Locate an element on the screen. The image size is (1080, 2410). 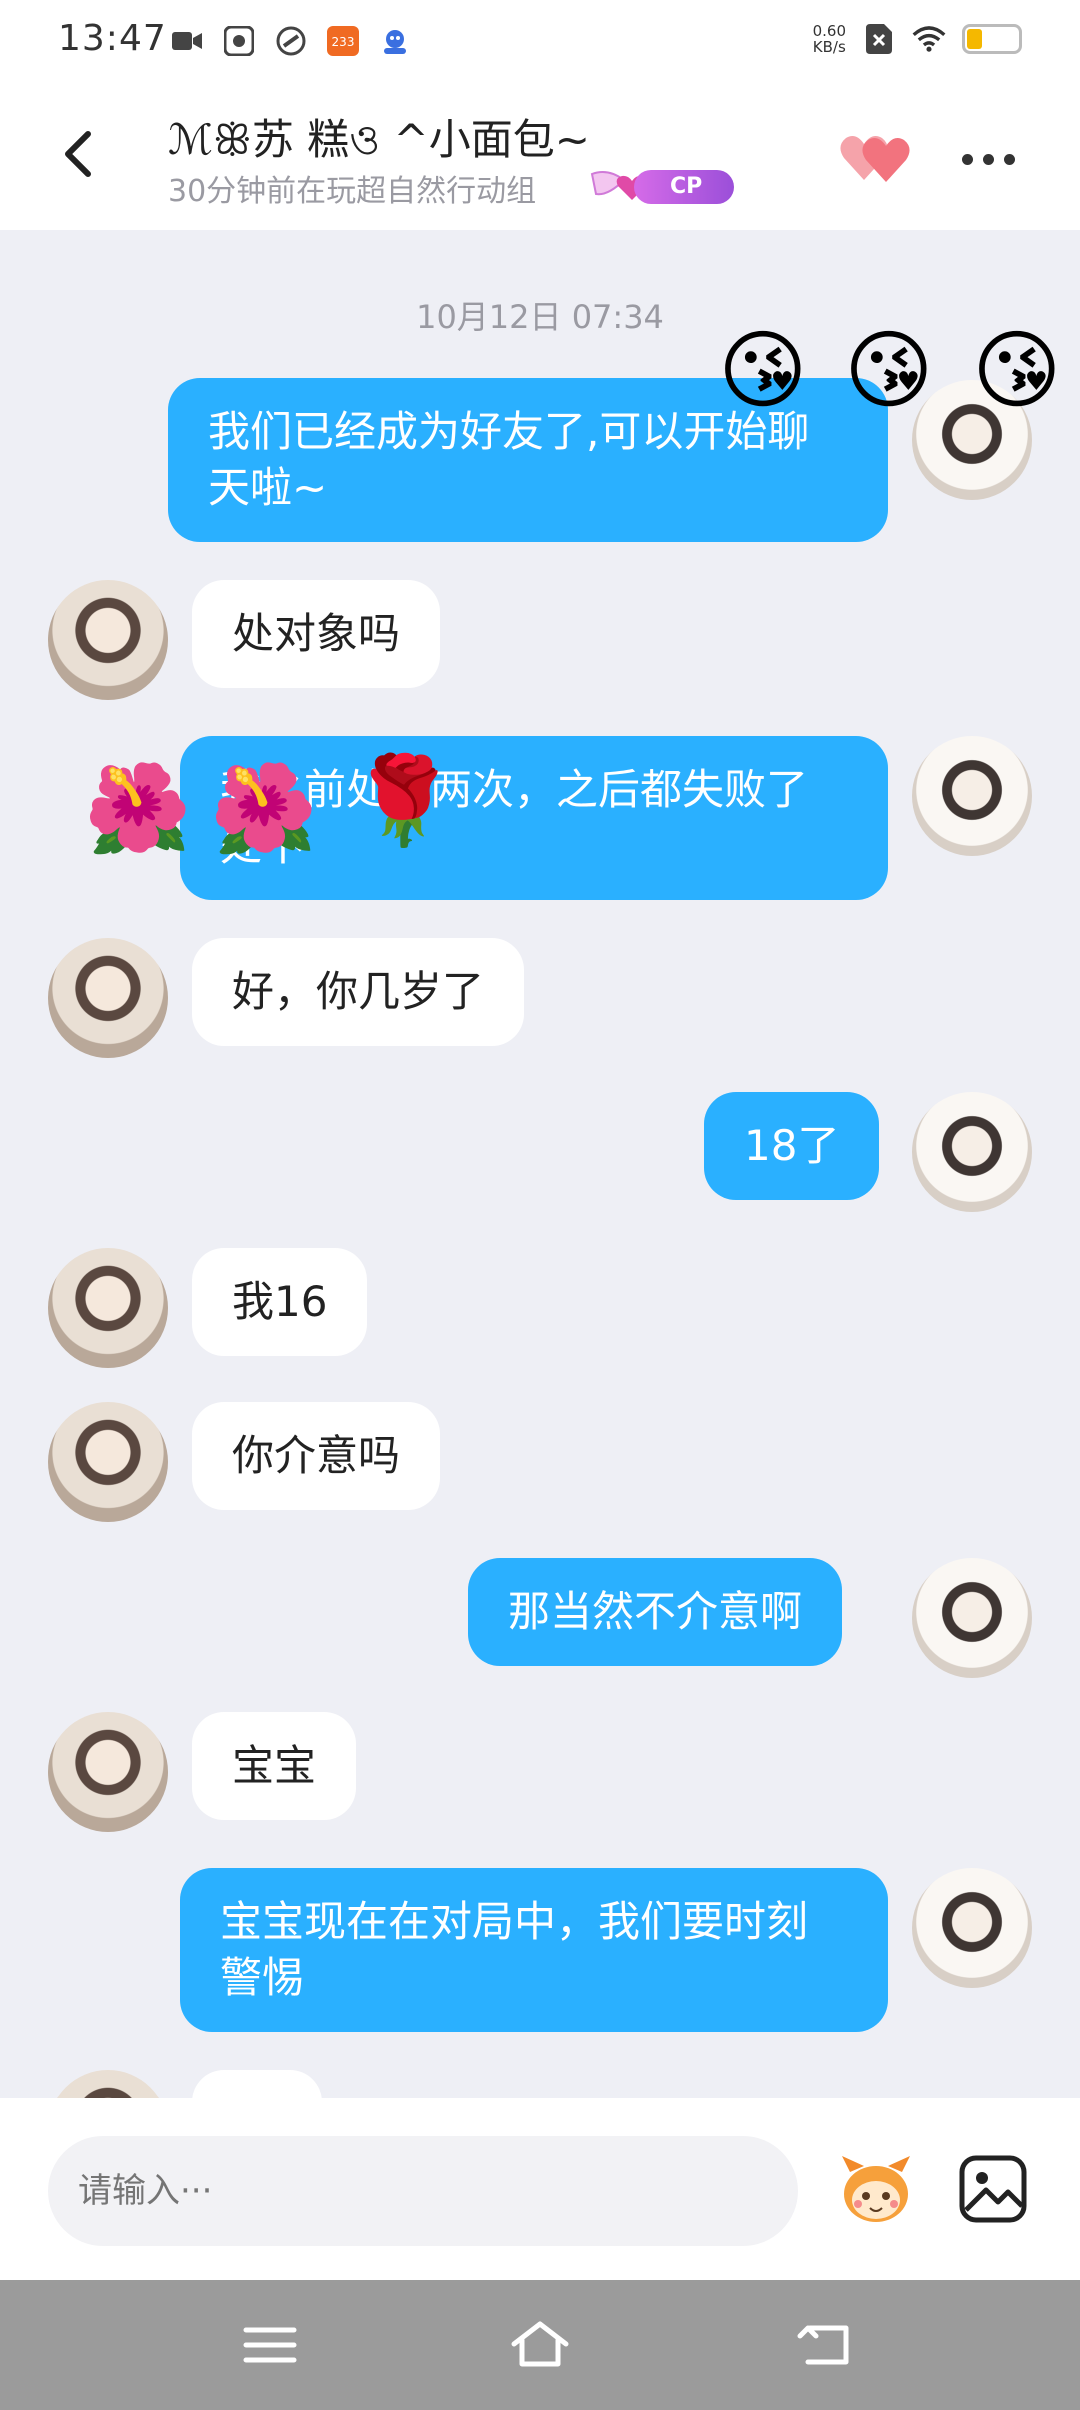
outgoing-message: 那当然不介意啊 is located at coordinates (655, 1612).